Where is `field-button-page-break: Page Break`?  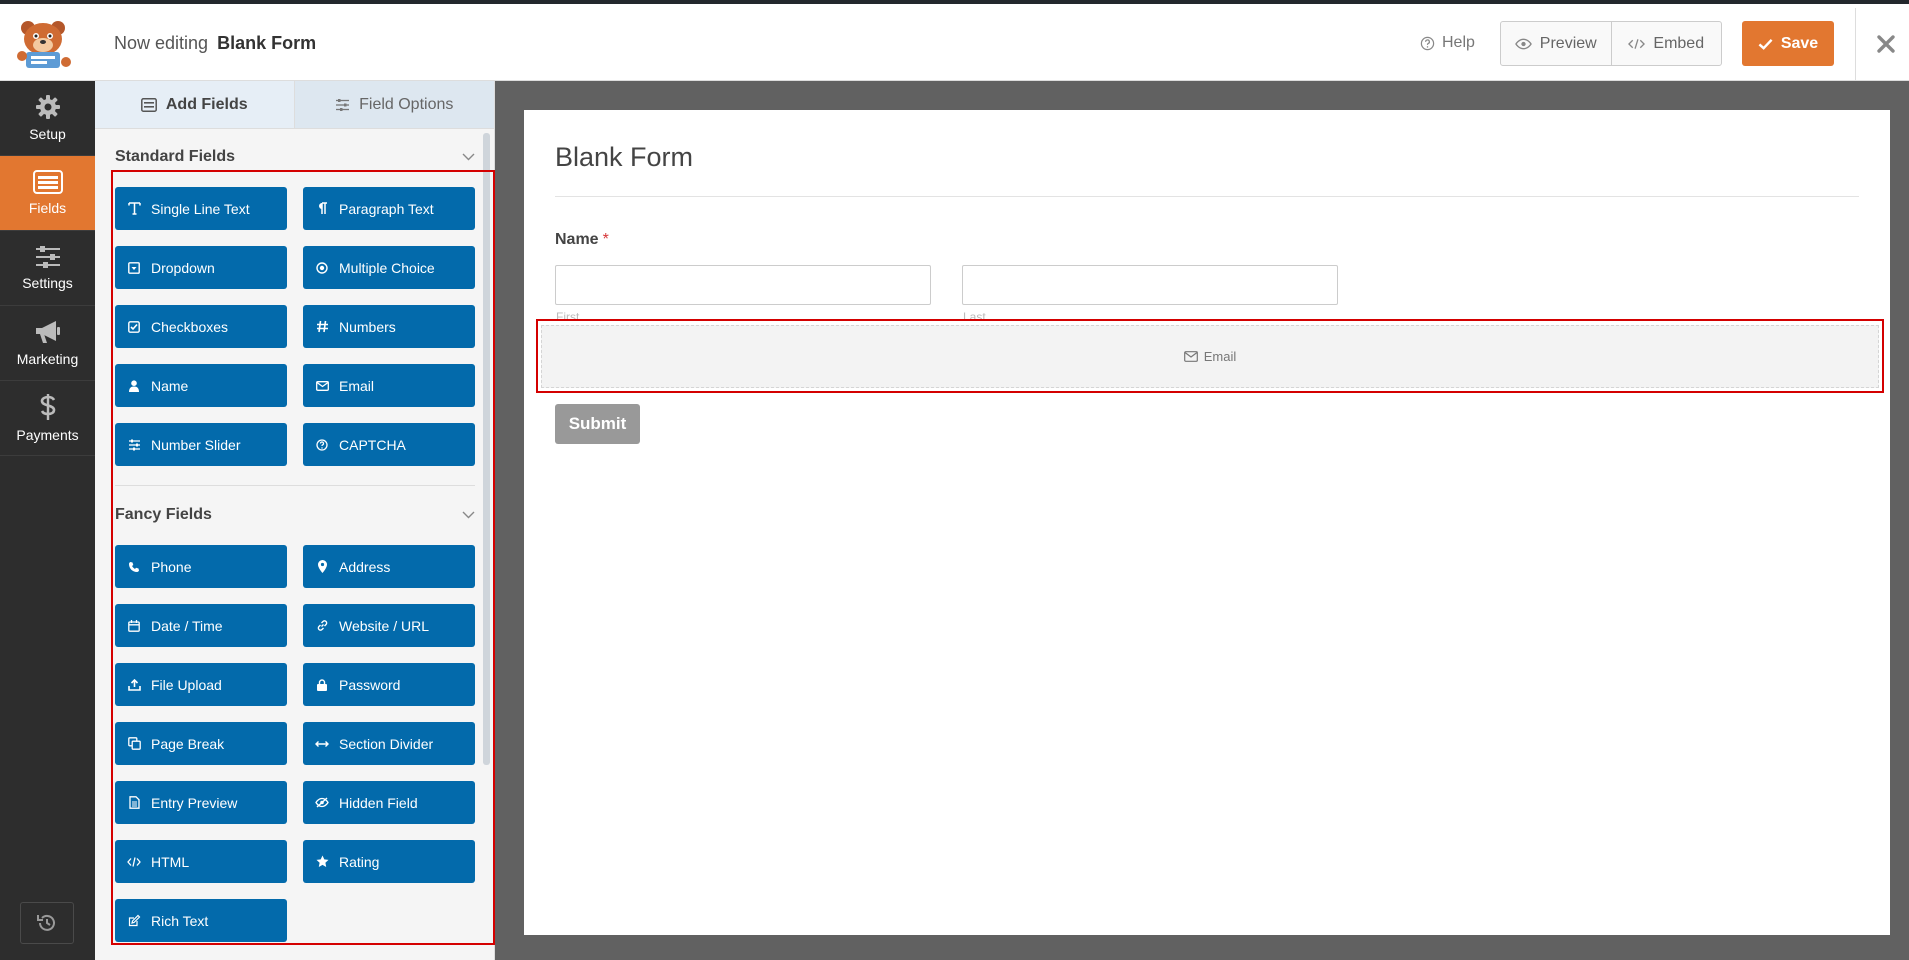 field-button-page-break: Page Break is located at coordinates (201, 743).